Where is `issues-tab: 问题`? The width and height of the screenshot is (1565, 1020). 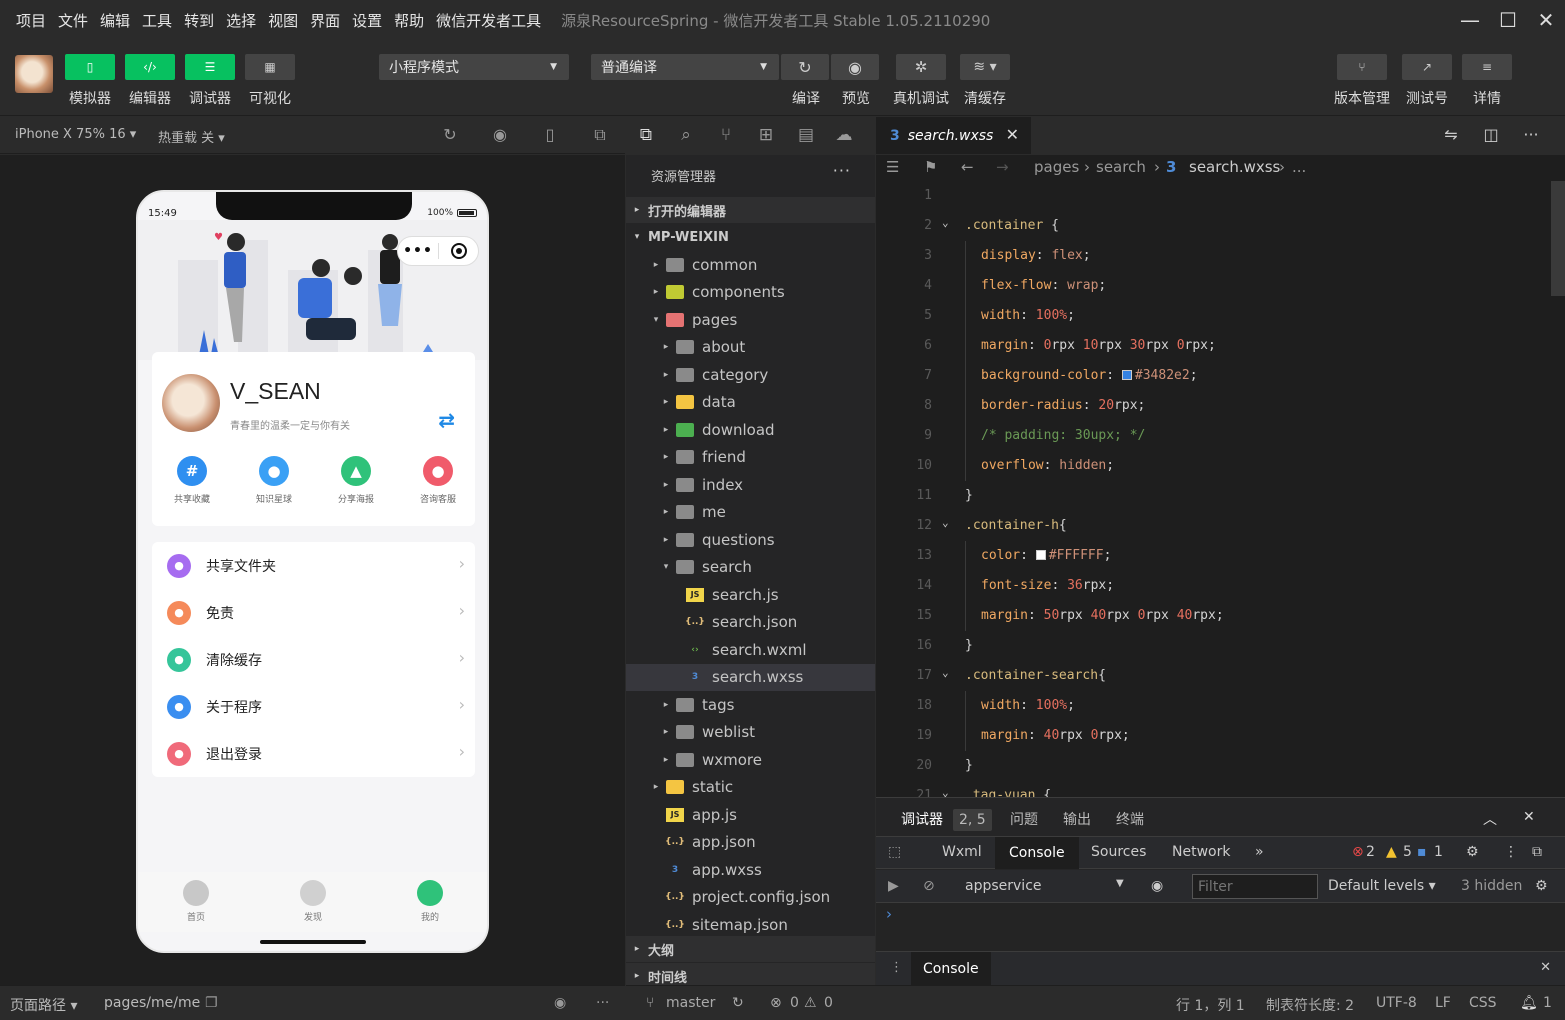
issues-tab: 问题 is located at coordinates (1024, 819).